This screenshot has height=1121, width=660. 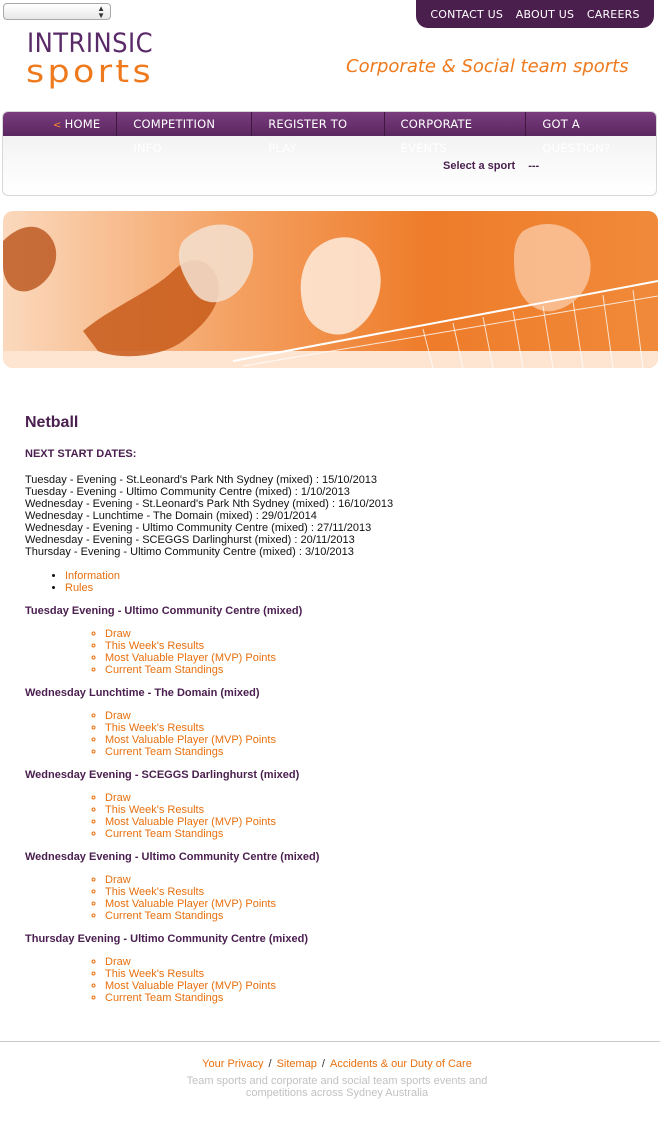 What do you see at coordinates (401, 1064) in the screenshot?
I see `duty-of-care-link: Accidents & our Duty of Care` at bounding box center [401, 1064].